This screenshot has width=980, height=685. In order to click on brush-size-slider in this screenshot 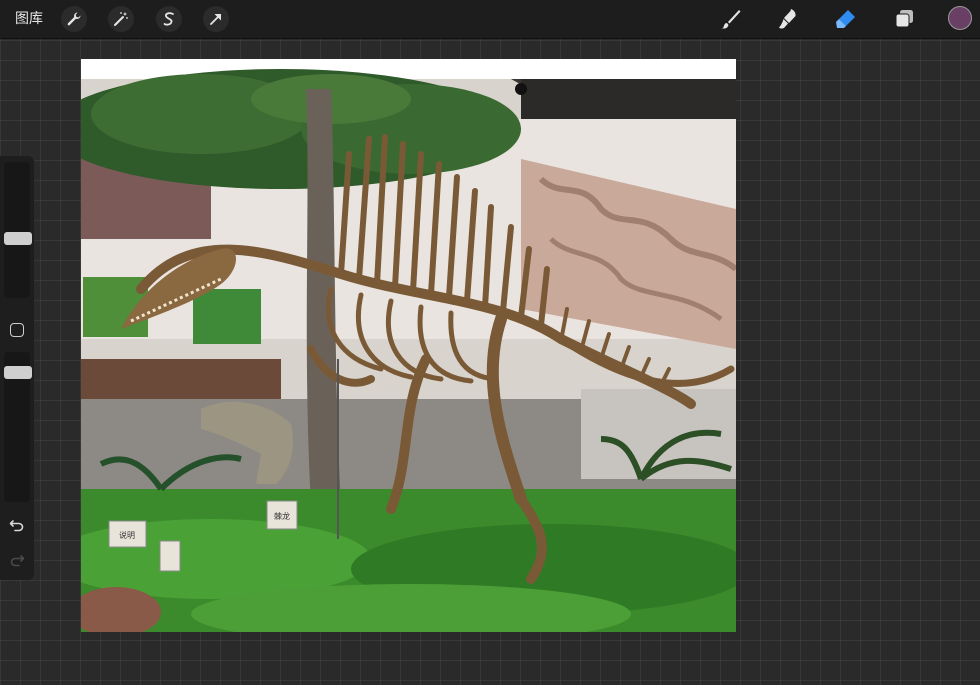, I will do `click(17, 230)`.